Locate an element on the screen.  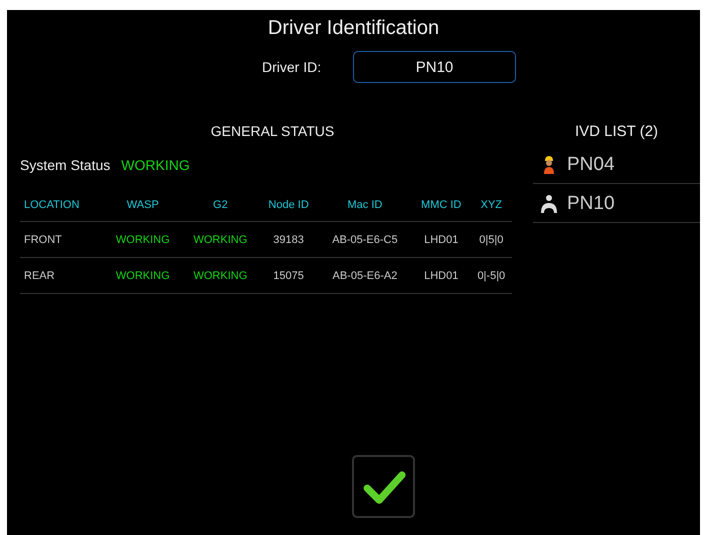
table-cell: AB-05-E6-C5 is located at coordinates (365, 240).